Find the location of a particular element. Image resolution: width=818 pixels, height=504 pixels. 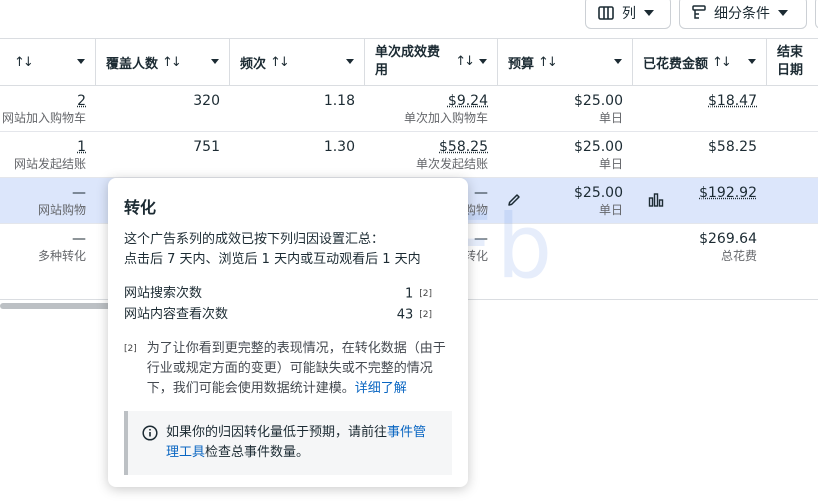

bar-chart-icon is located at coordinates (656, 200).